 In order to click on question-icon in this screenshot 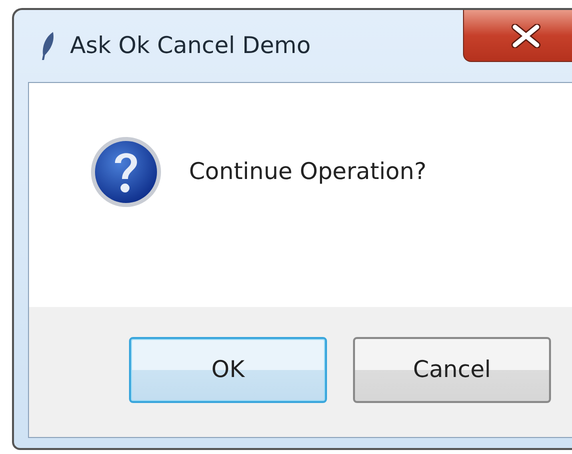, I will do `click(126, 172)`.